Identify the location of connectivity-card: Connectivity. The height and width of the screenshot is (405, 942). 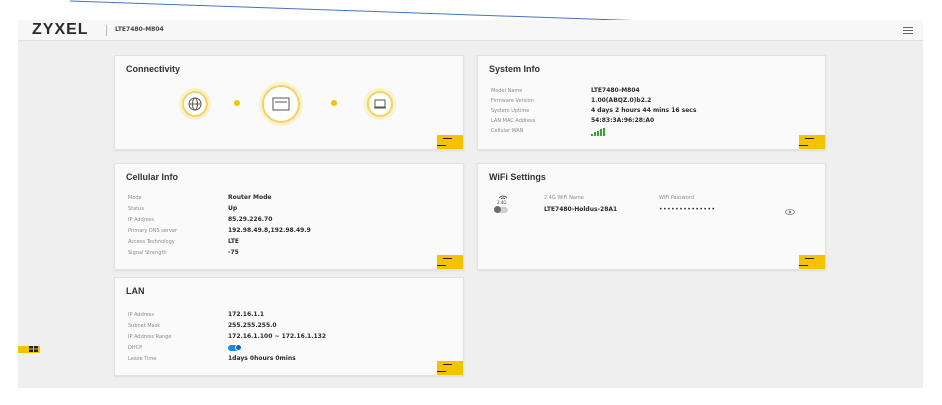
(289, 102).